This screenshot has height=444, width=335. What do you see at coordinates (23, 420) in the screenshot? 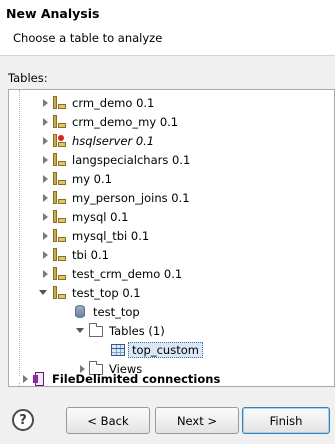
I see `help-icon: ?` at bounding box center [23, 420].